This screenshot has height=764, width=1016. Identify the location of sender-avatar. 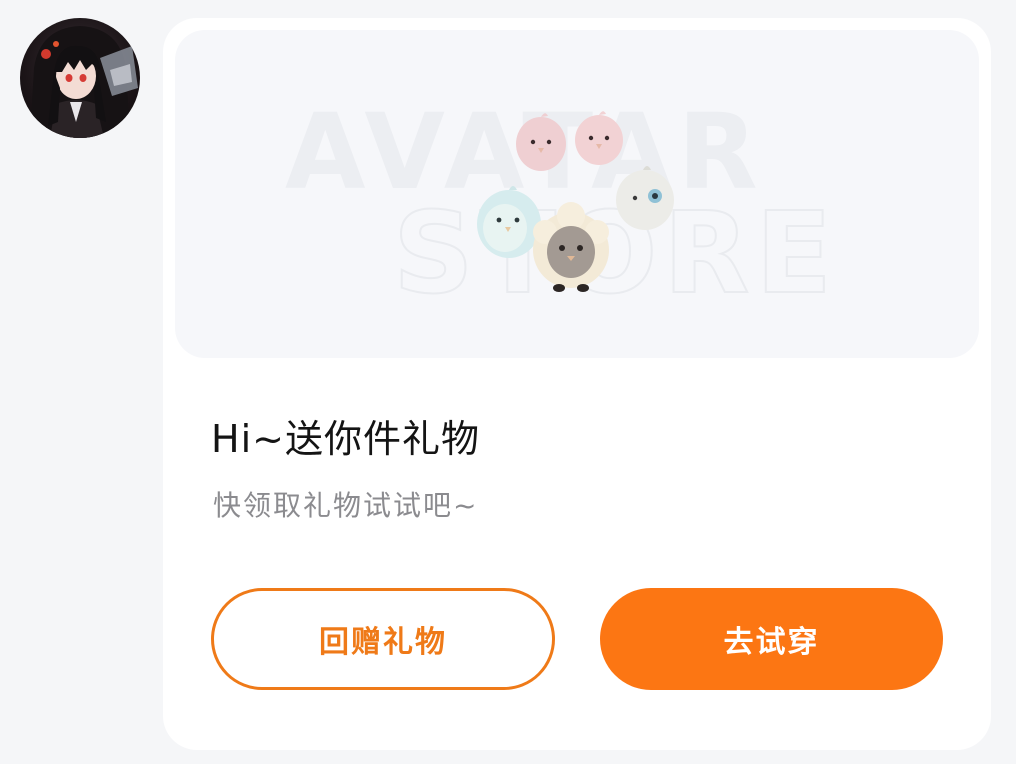
(80, 78).